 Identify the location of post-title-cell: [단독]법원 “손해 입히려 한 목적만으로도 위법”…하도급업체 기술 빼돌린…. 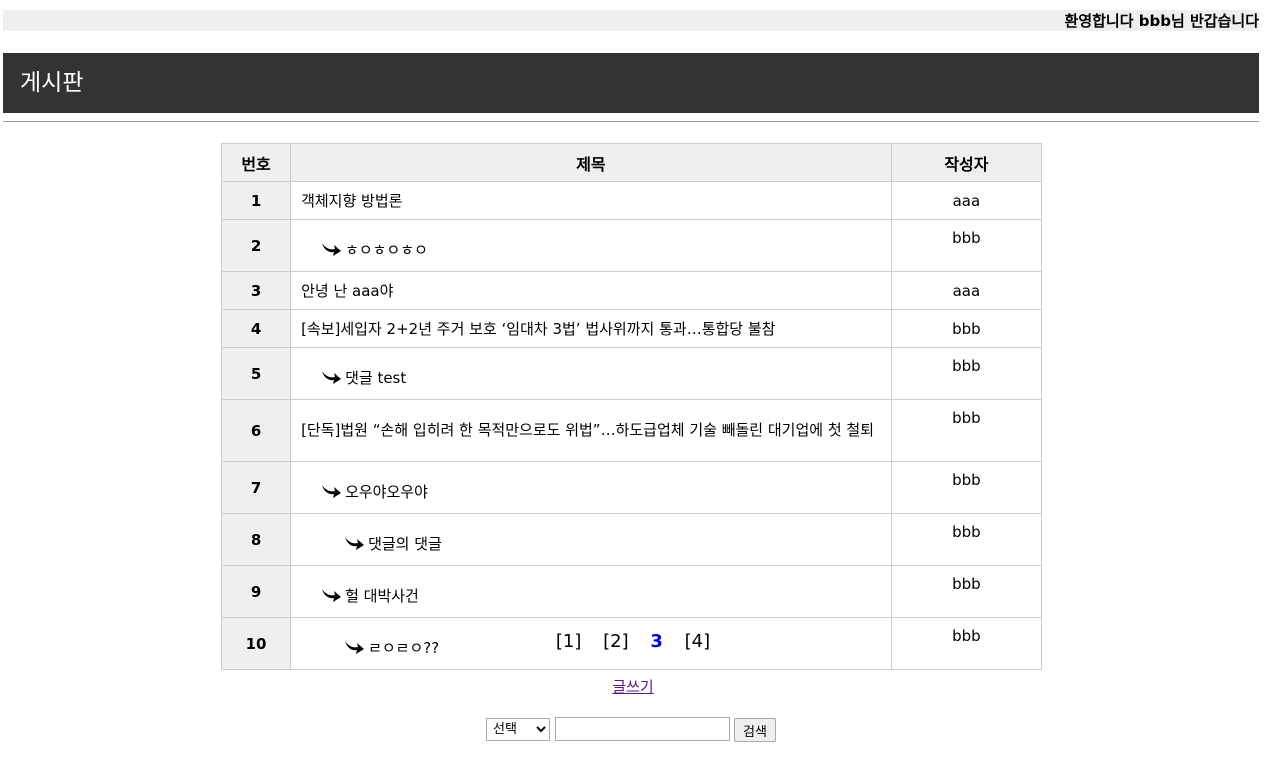
(591, 430).